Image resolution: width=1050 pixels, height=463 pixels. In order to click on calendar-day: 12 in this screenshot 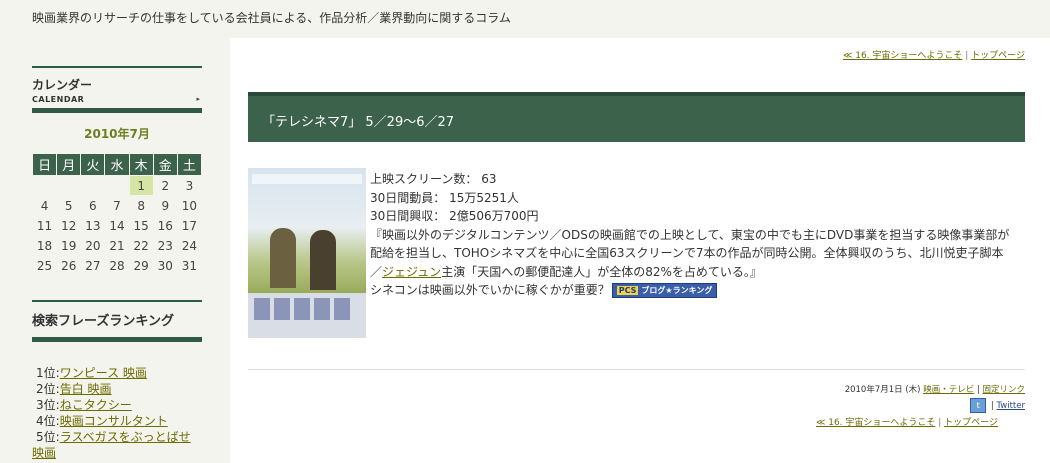, I will do `click(69, 225)`.